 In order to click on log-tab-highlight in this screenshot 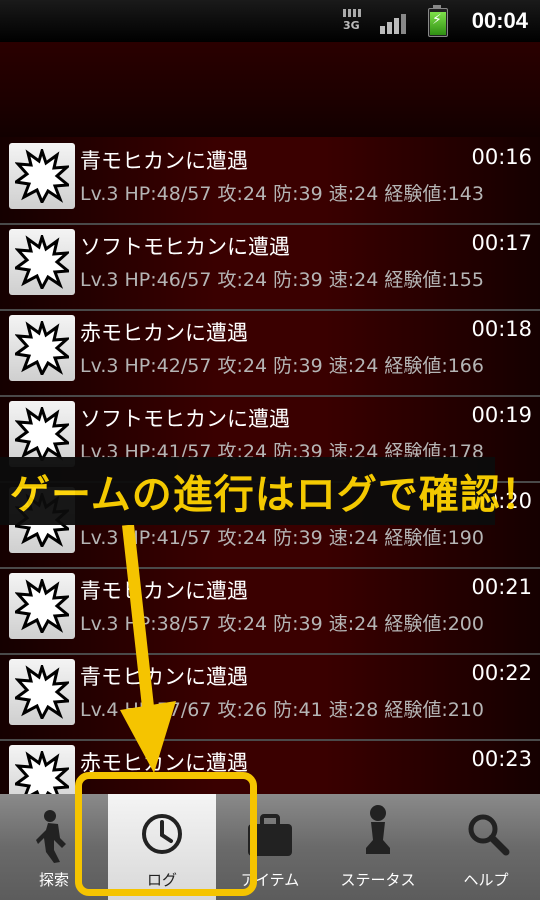, I will do `click(166, 834)`.